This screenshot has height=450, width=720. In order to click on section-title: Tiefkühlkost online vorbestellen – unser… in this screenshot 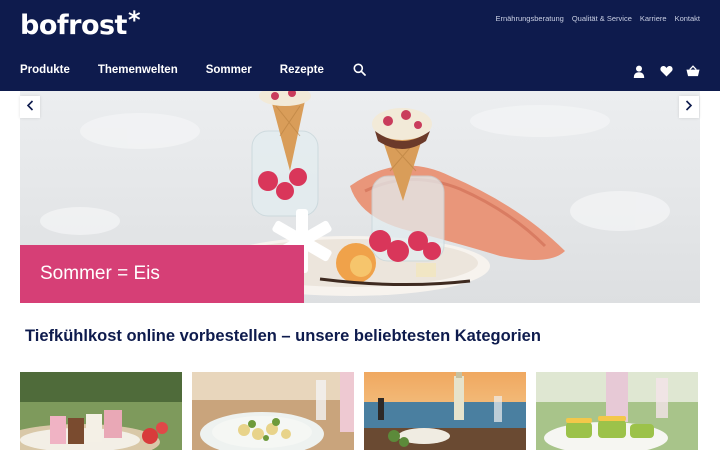, I will do `click(283, 336)`.